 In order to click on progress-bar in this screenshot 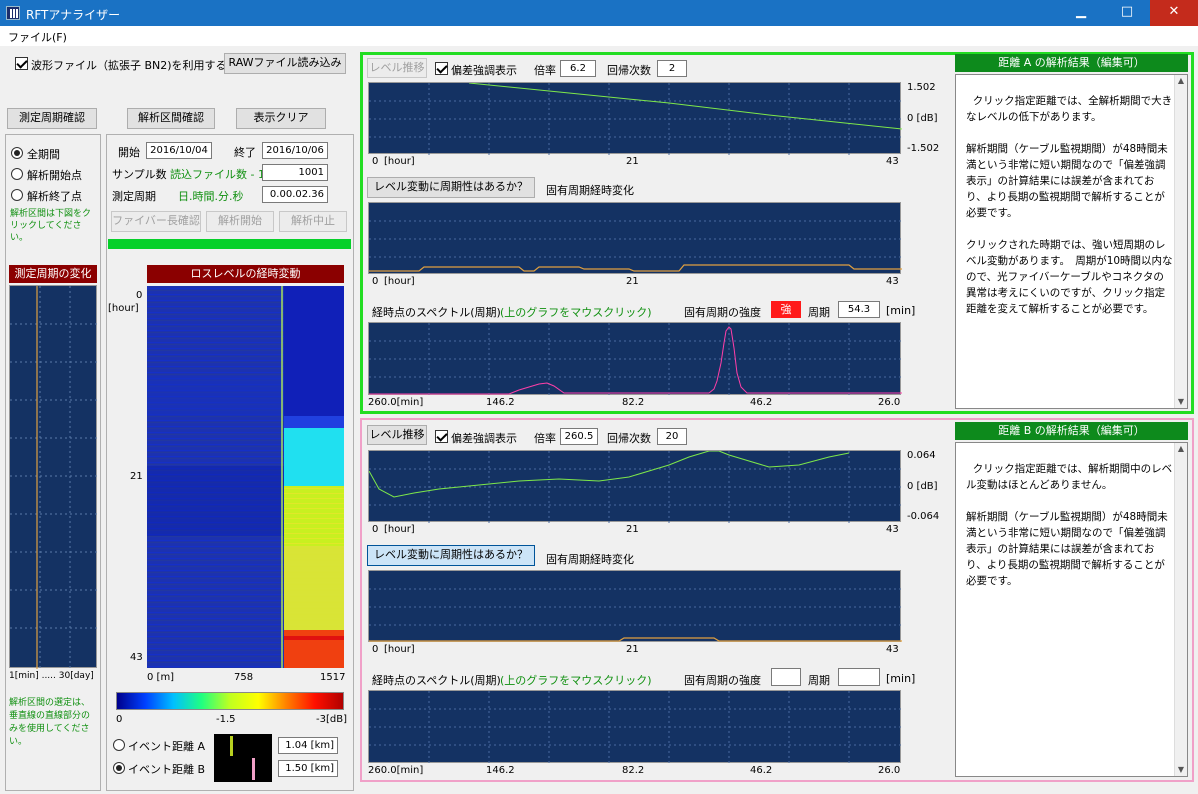, I will do `click(229, 244)`.